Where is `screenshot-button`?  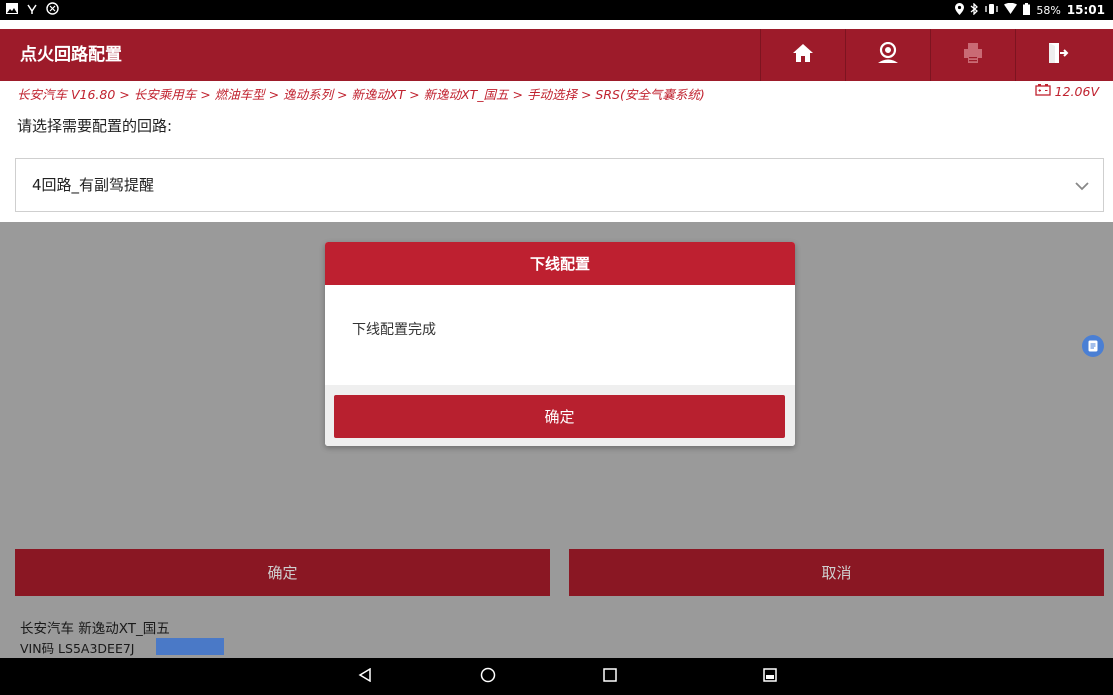
screenshot-button is located at coordinates (770, 676).